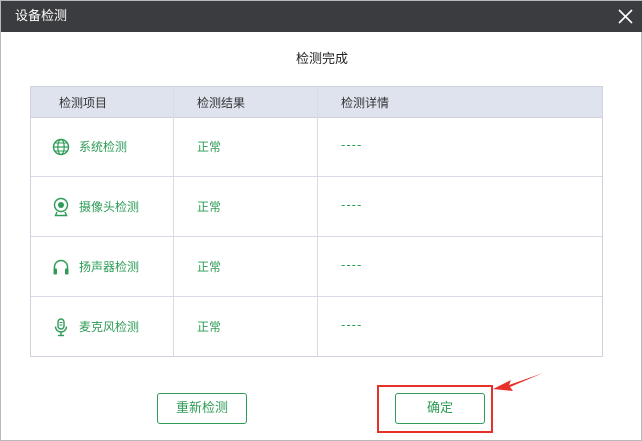 The width and height of the screenshot is (642, 441). I want to click on header-result: 检测结果, so click(221, 103).